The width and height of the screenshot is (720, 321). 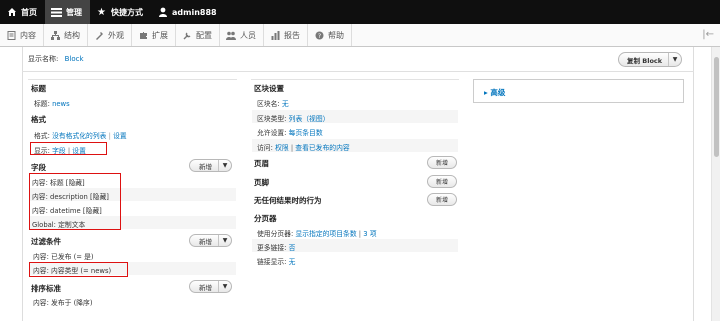 I want to click on allow-settings-label: 允许设置:, so click(x=272, y=133).